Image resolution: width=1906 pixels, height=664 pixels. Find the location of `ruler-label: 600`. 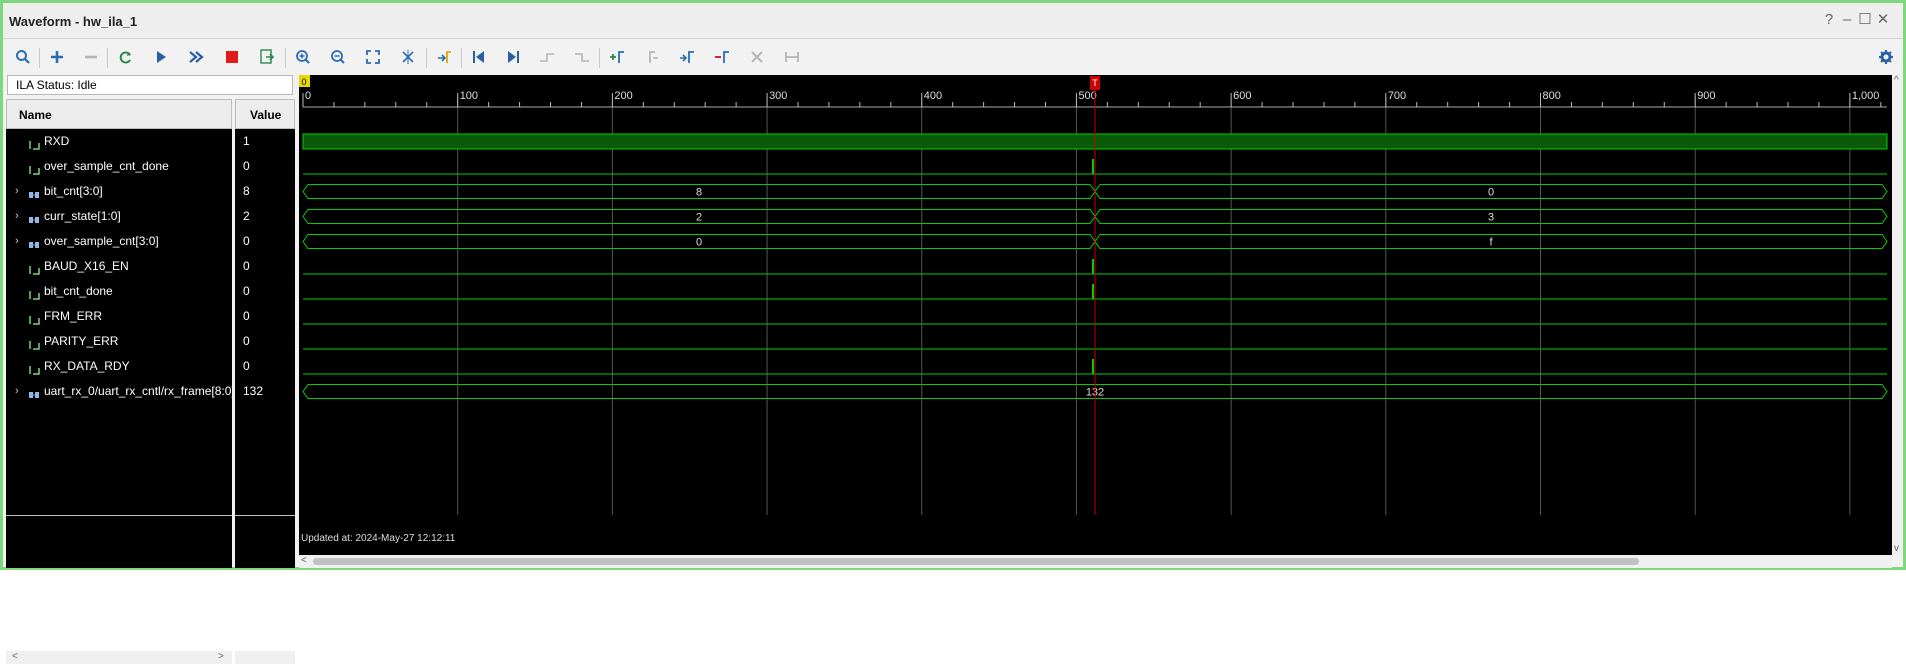

ruler-label: 600 is located at coordinates (1242, 96).